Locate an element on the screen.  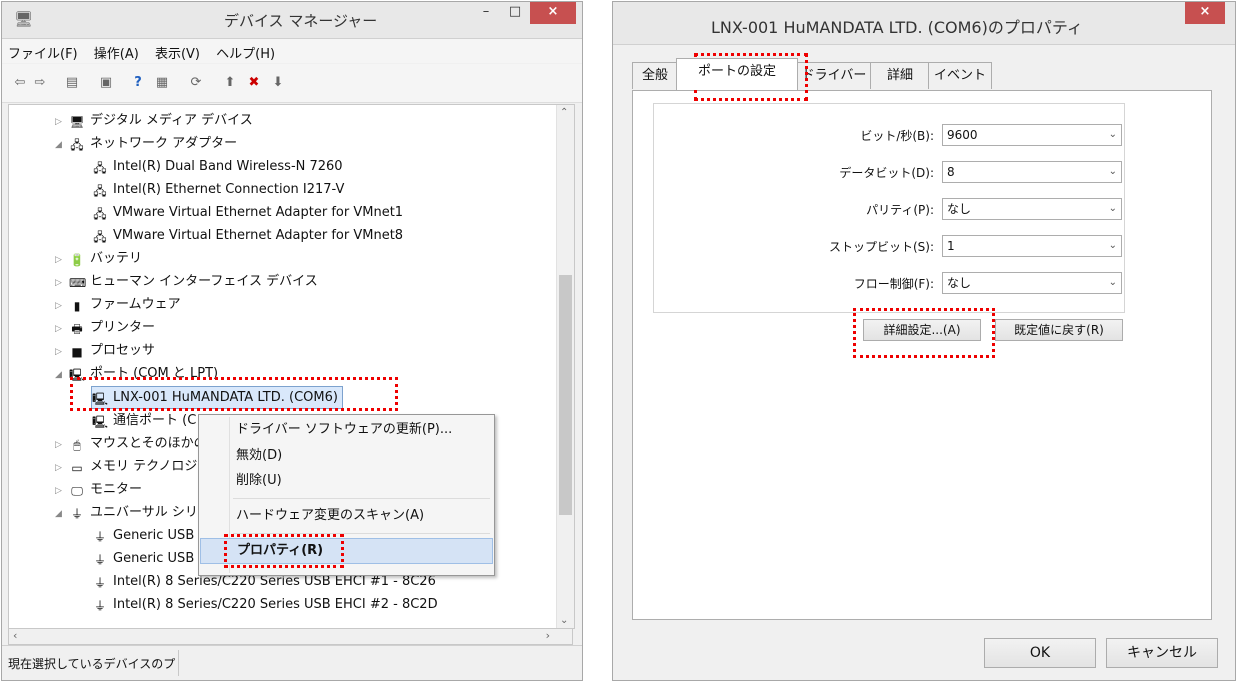
tab-events: イベント is located at coordinates (960, 75).